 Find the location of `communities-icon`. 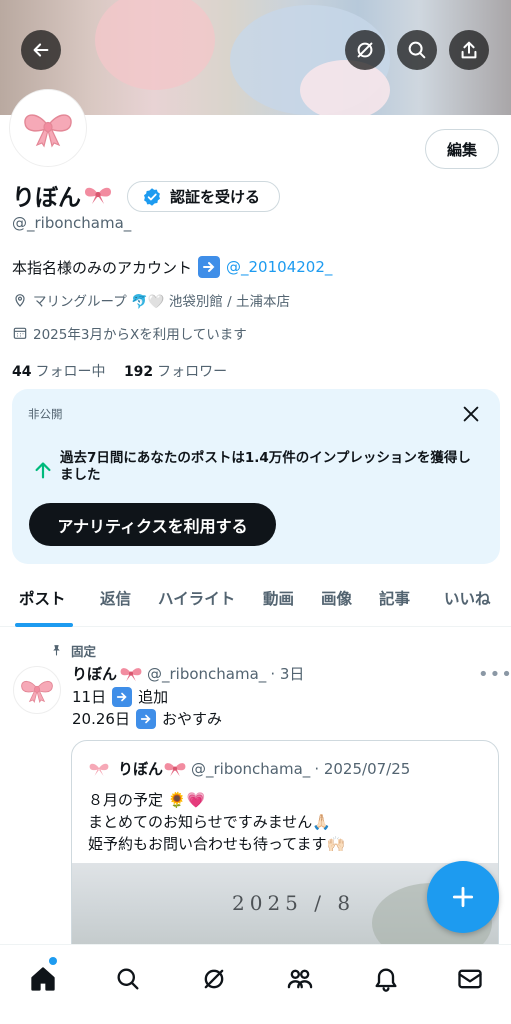

communities-icon is located at coordinates (300, 979).